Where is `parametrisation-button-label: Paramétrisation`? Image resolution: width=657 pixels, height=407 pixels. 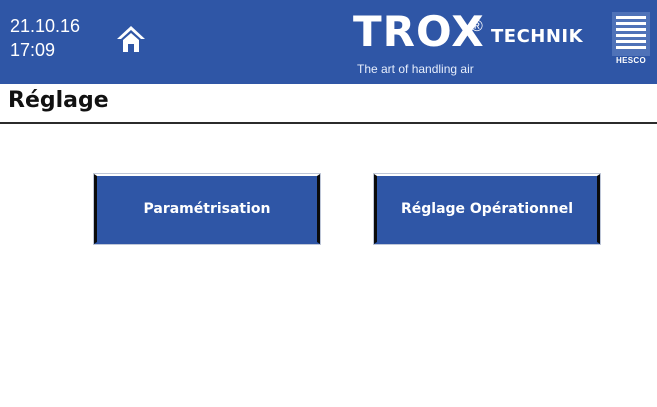 parametrisation-button-label: Paramétrisation is located at coordinates (207, 209).